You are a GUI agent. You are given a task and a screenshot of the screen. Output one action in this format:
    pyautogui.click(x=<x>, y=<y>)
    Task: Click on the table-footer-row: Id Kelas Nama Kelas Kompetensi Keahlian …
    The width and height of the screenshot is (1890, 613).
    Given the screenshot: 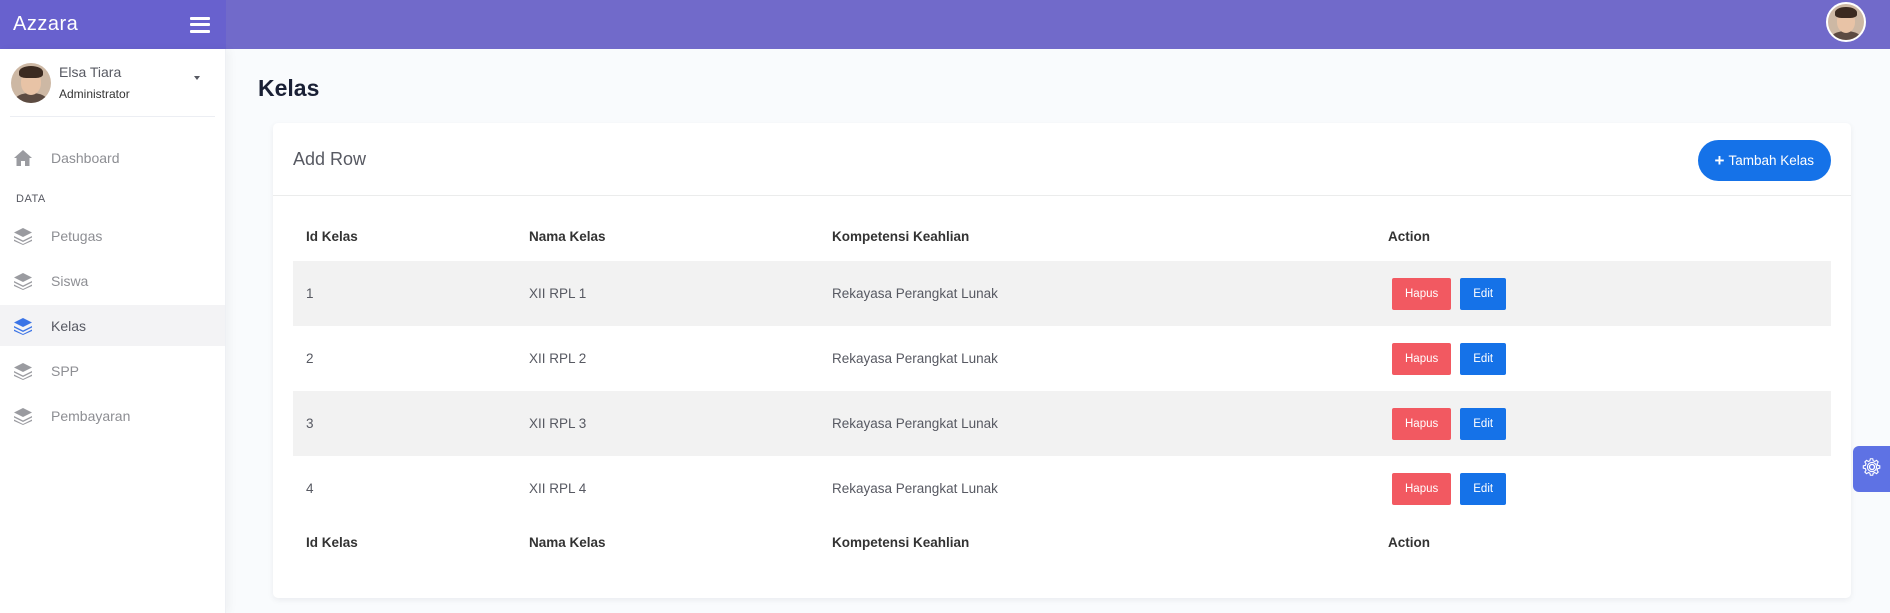 What is the action you would take?
    pyautogui.click(x=1062, y=542)
    